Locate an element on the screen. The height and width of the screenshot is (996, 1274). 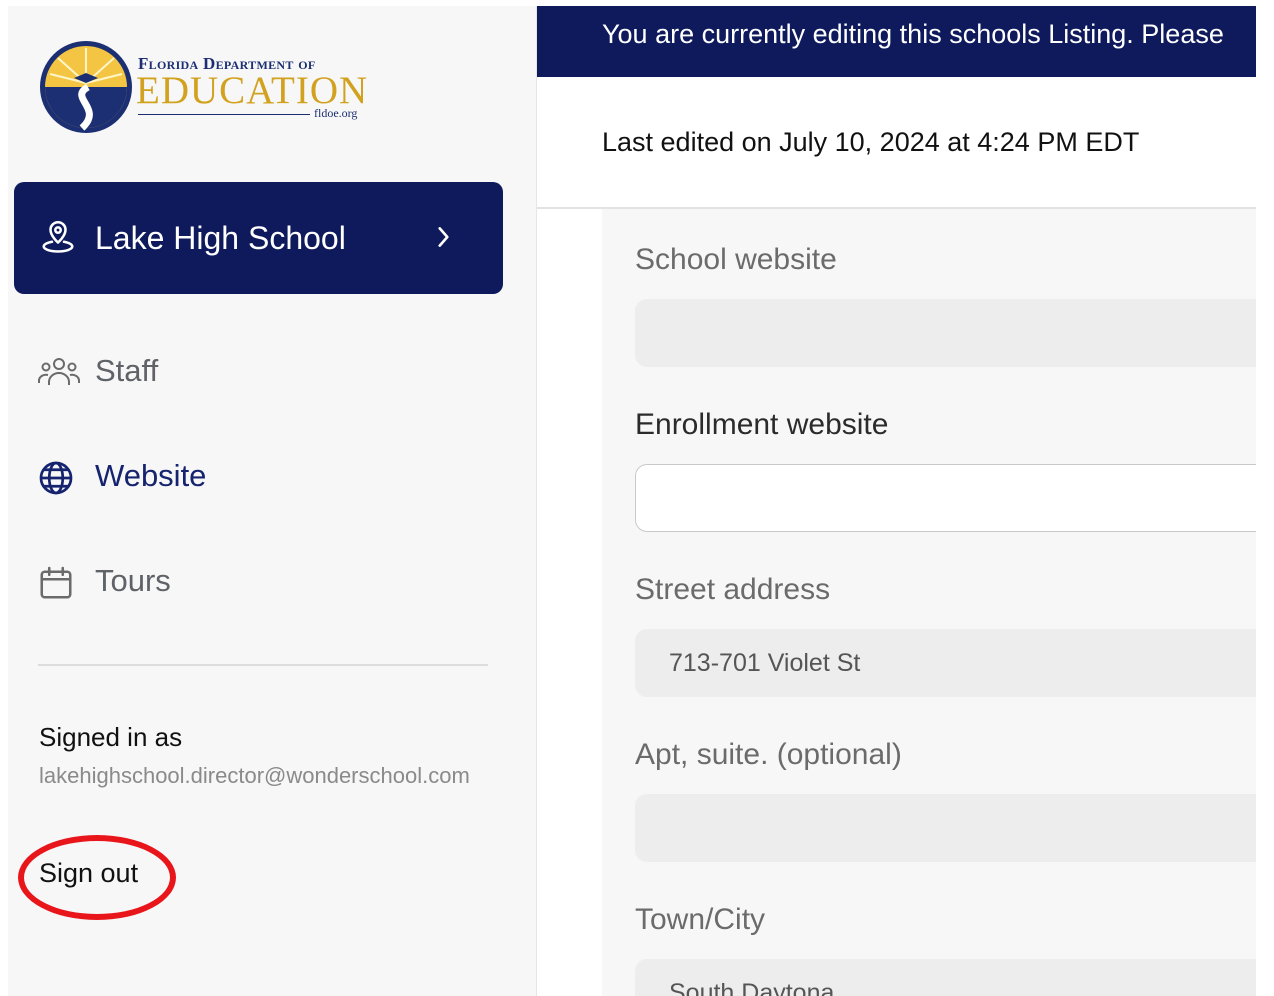
school-selector-button: Lake High School is located at coordinates (258, 238).